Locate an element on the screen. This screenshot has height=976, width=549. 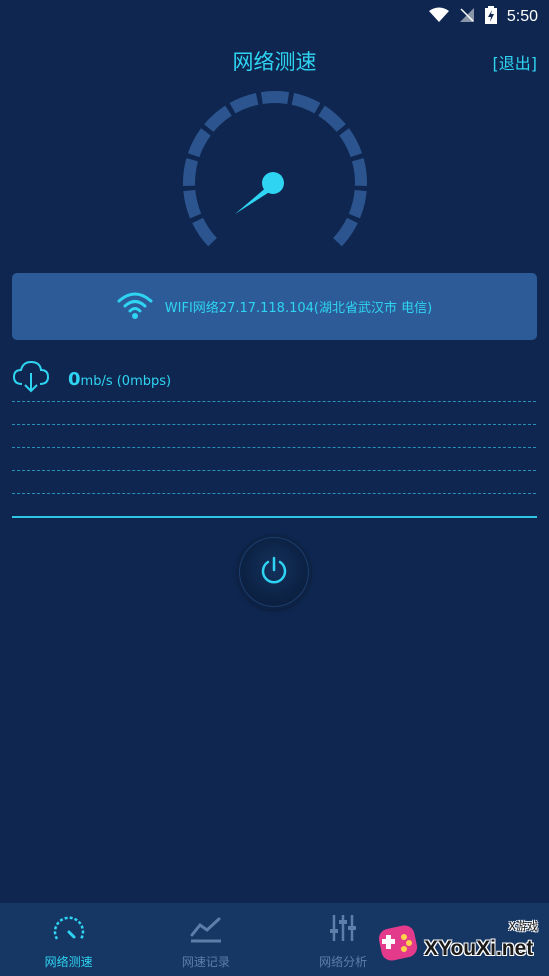
graph-baseline is located at coordinates (274, 517).